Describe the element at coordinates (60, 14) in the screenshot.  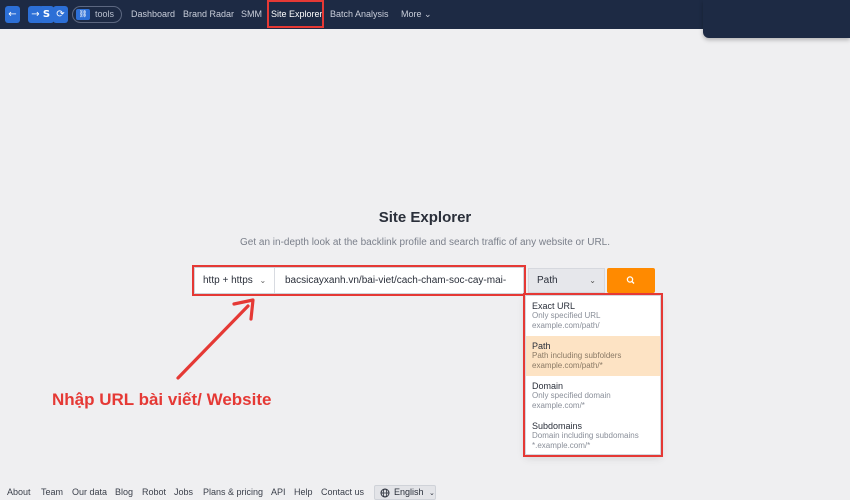
I see `reload-icon: ⟳` at that location.